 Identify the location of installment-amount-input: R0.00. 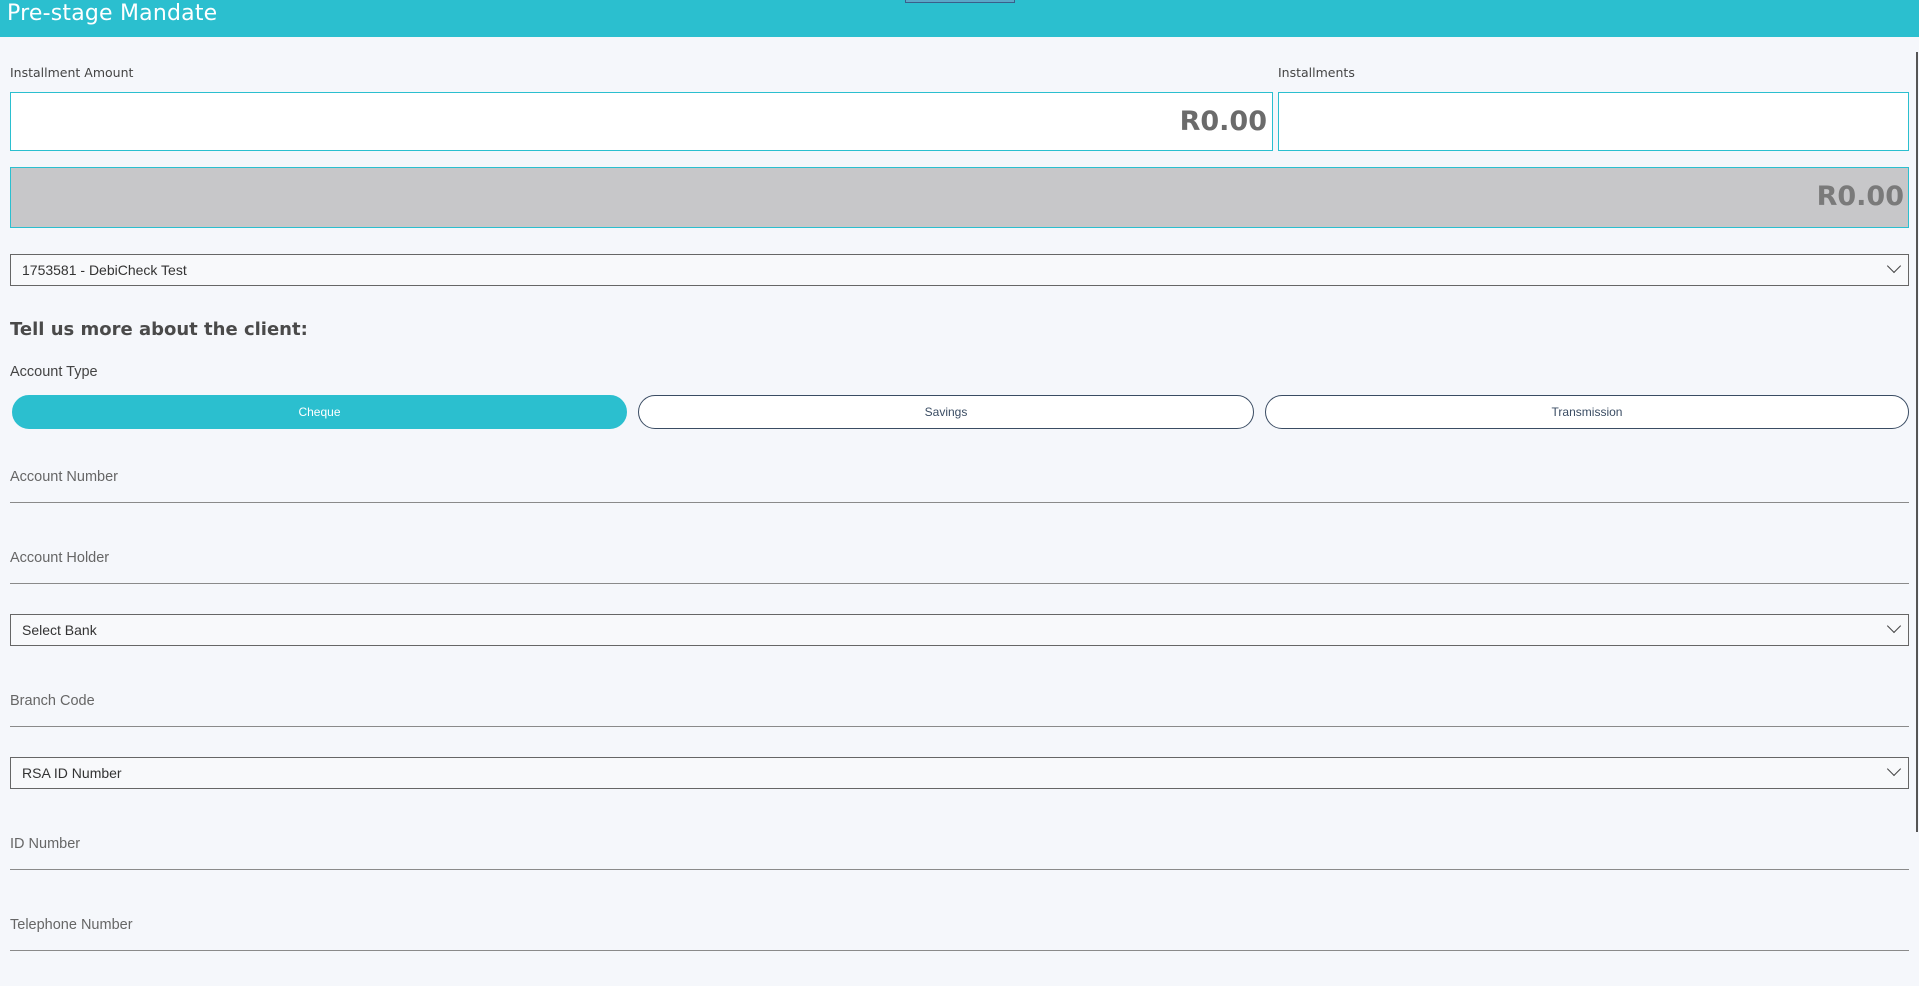
(641, 121).